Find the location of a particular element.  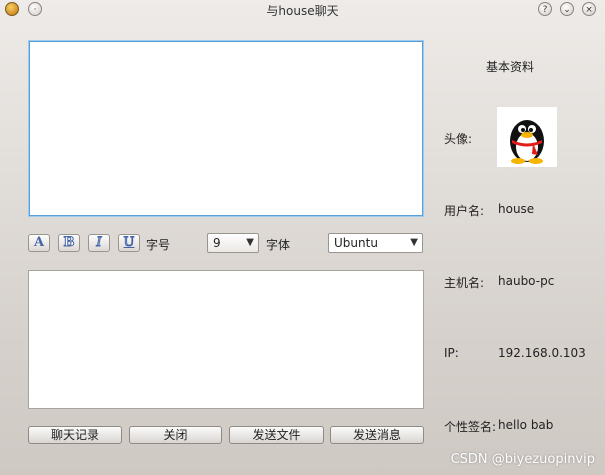

italic-icon: B is located at coordinates (69, 243).